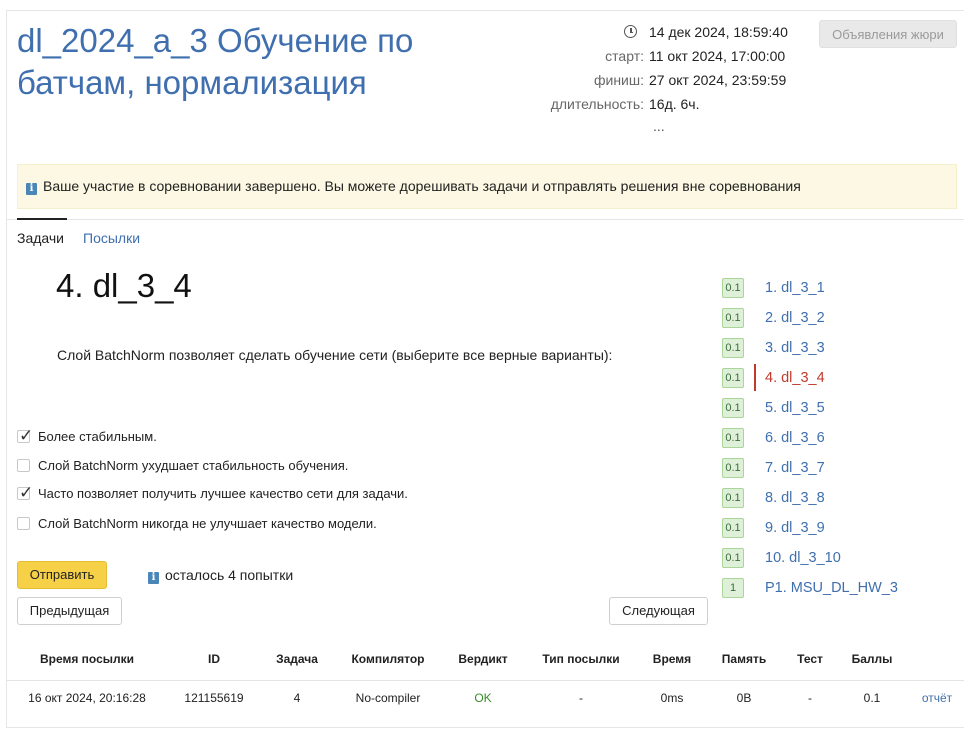 The image size is (964, 746). What do you see at coordinates (937, 698) in the screenshot?
I see `report-link: отчёт` at bounding box center [937, 698].